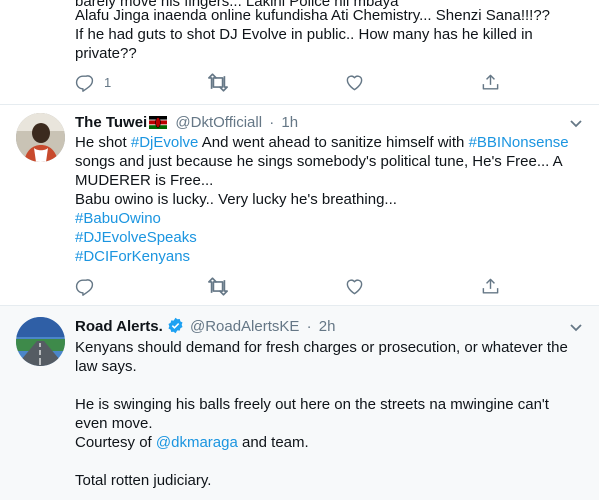 The width and height of the screenshot is (599, 500). I want to click on tweet-header: Road Alerts. @RoadAlertsKE · 2h, so click(205, 326).